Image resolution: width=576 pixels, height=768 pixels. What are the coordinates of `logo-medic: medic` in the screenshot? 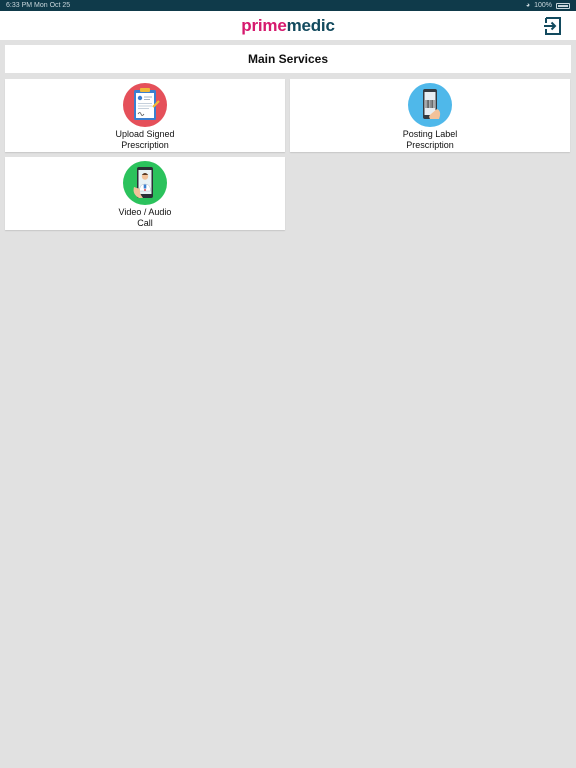 It's located at (310, 25).